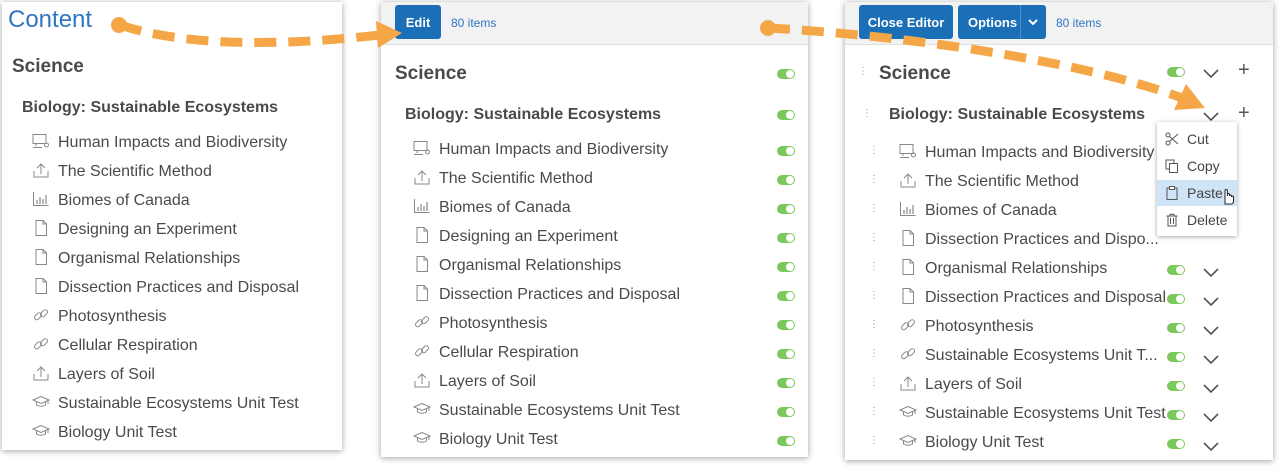 The width and height of the screenshot is (1285, 472). Describe the element at coordinates (1197, 166) in the screenshot. I see `menu-item-copy: Copy` at that location.